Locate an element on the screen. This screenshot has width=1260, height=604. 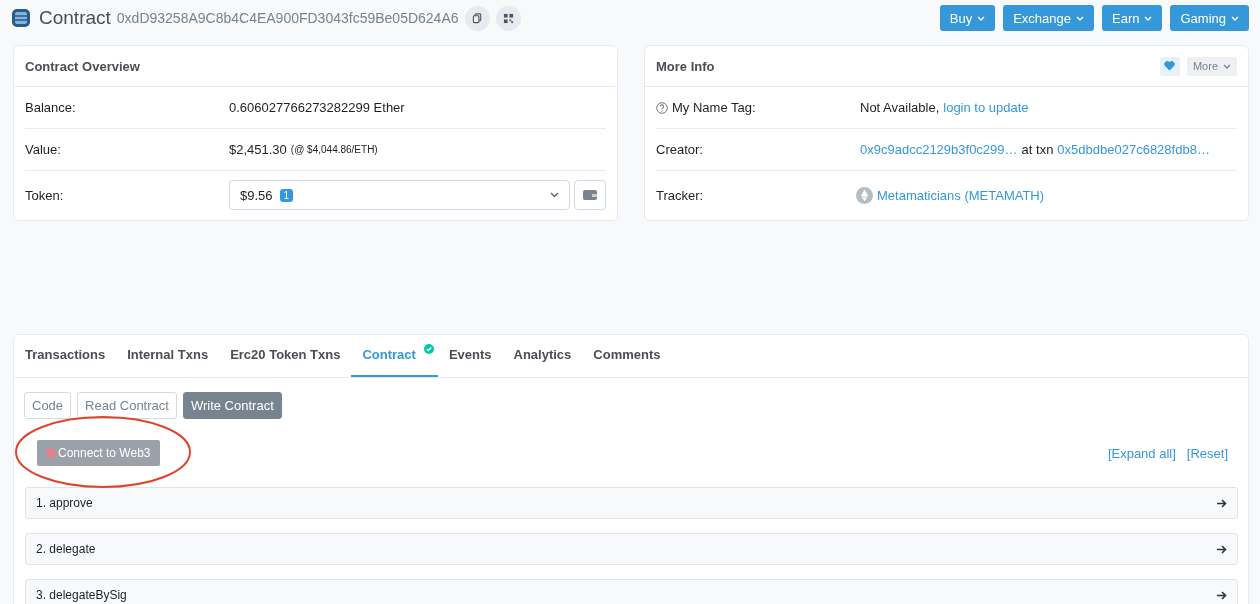
function-row: 3. delegateBySig is located at coordinates (631, 591).